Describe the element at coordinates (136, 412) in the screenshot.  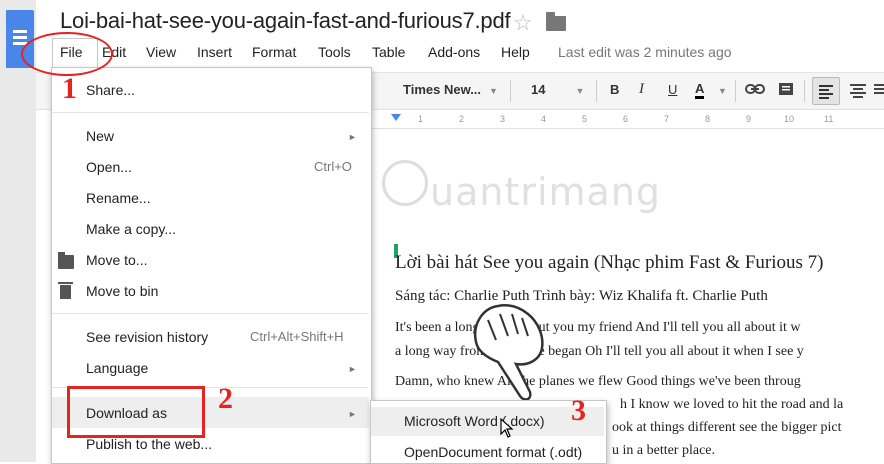
I see `annotation-box-download` at that location.